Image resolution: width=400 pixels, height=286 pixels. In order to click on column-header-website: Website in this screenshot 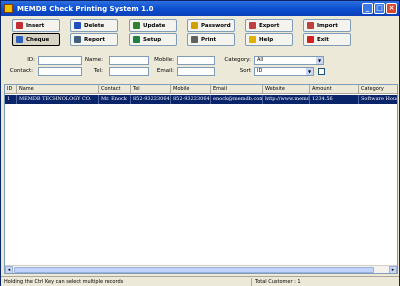, I will do `click(286, 89)`.